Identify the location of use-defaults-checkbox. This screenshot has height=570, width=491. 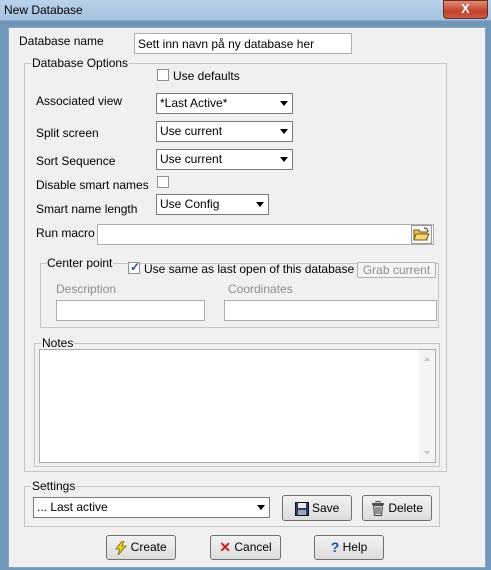
(163, 75).